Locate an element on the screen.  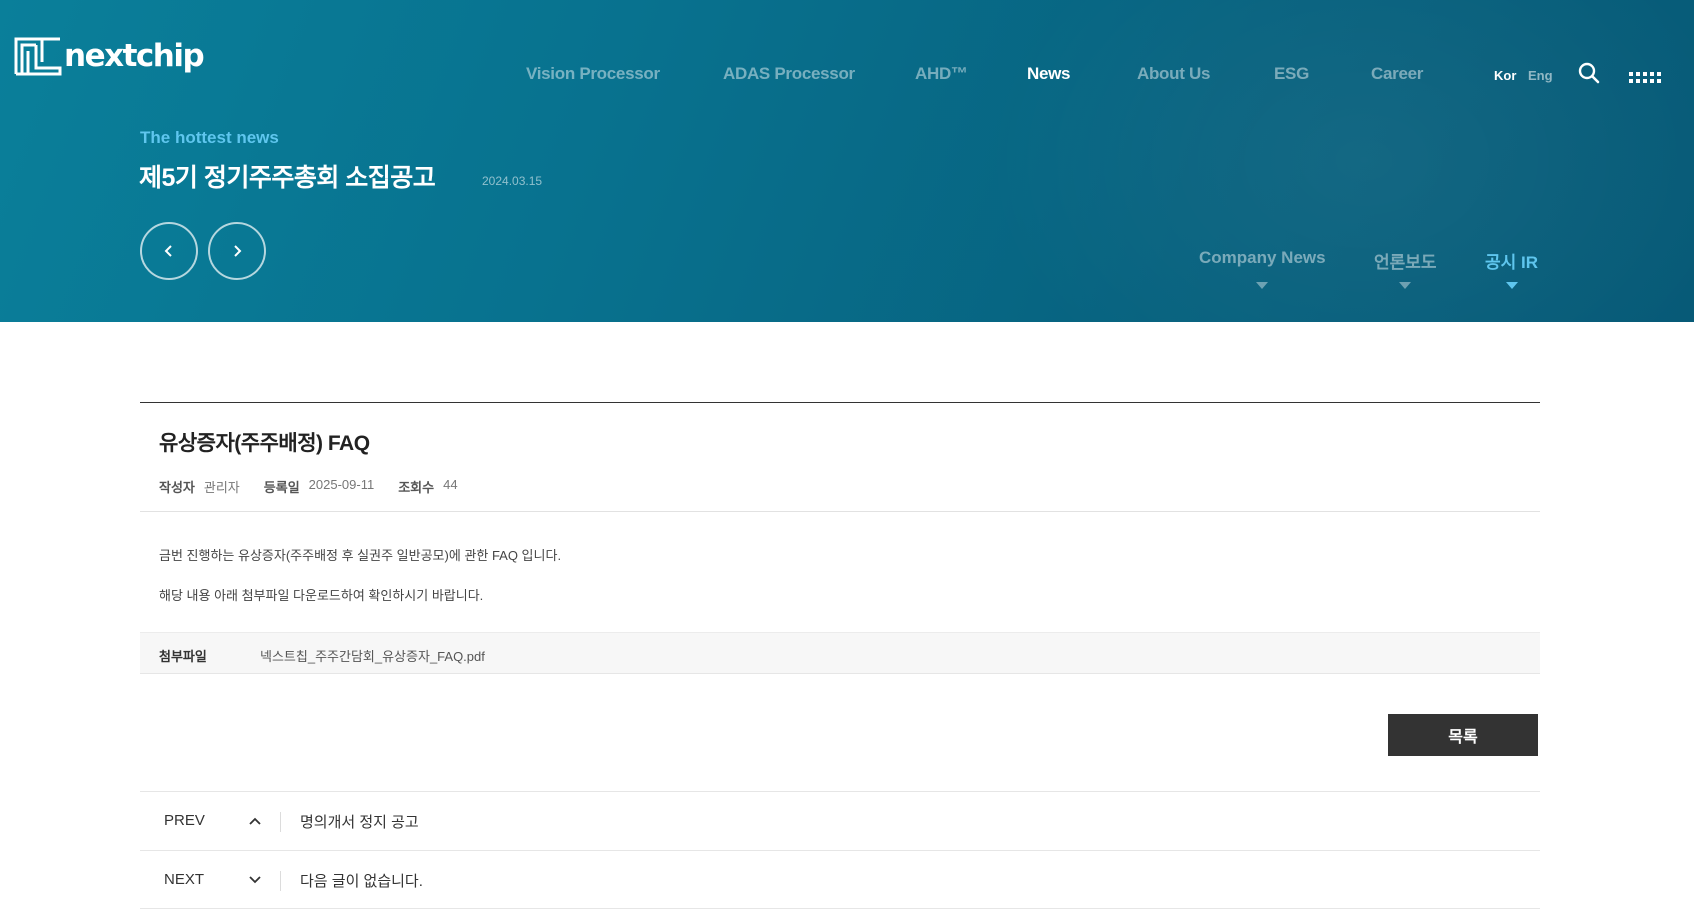
chevron-up-icon is located at coordinates (255, 821).